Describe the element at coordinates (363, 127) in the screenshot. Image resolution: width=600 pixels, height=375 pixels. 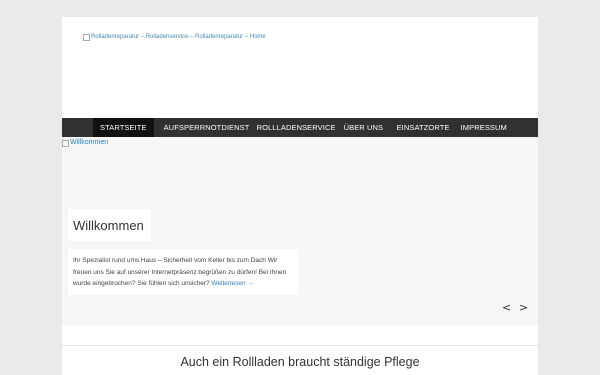
I see `nav-item-ueber-uns: Über uns` at that location.